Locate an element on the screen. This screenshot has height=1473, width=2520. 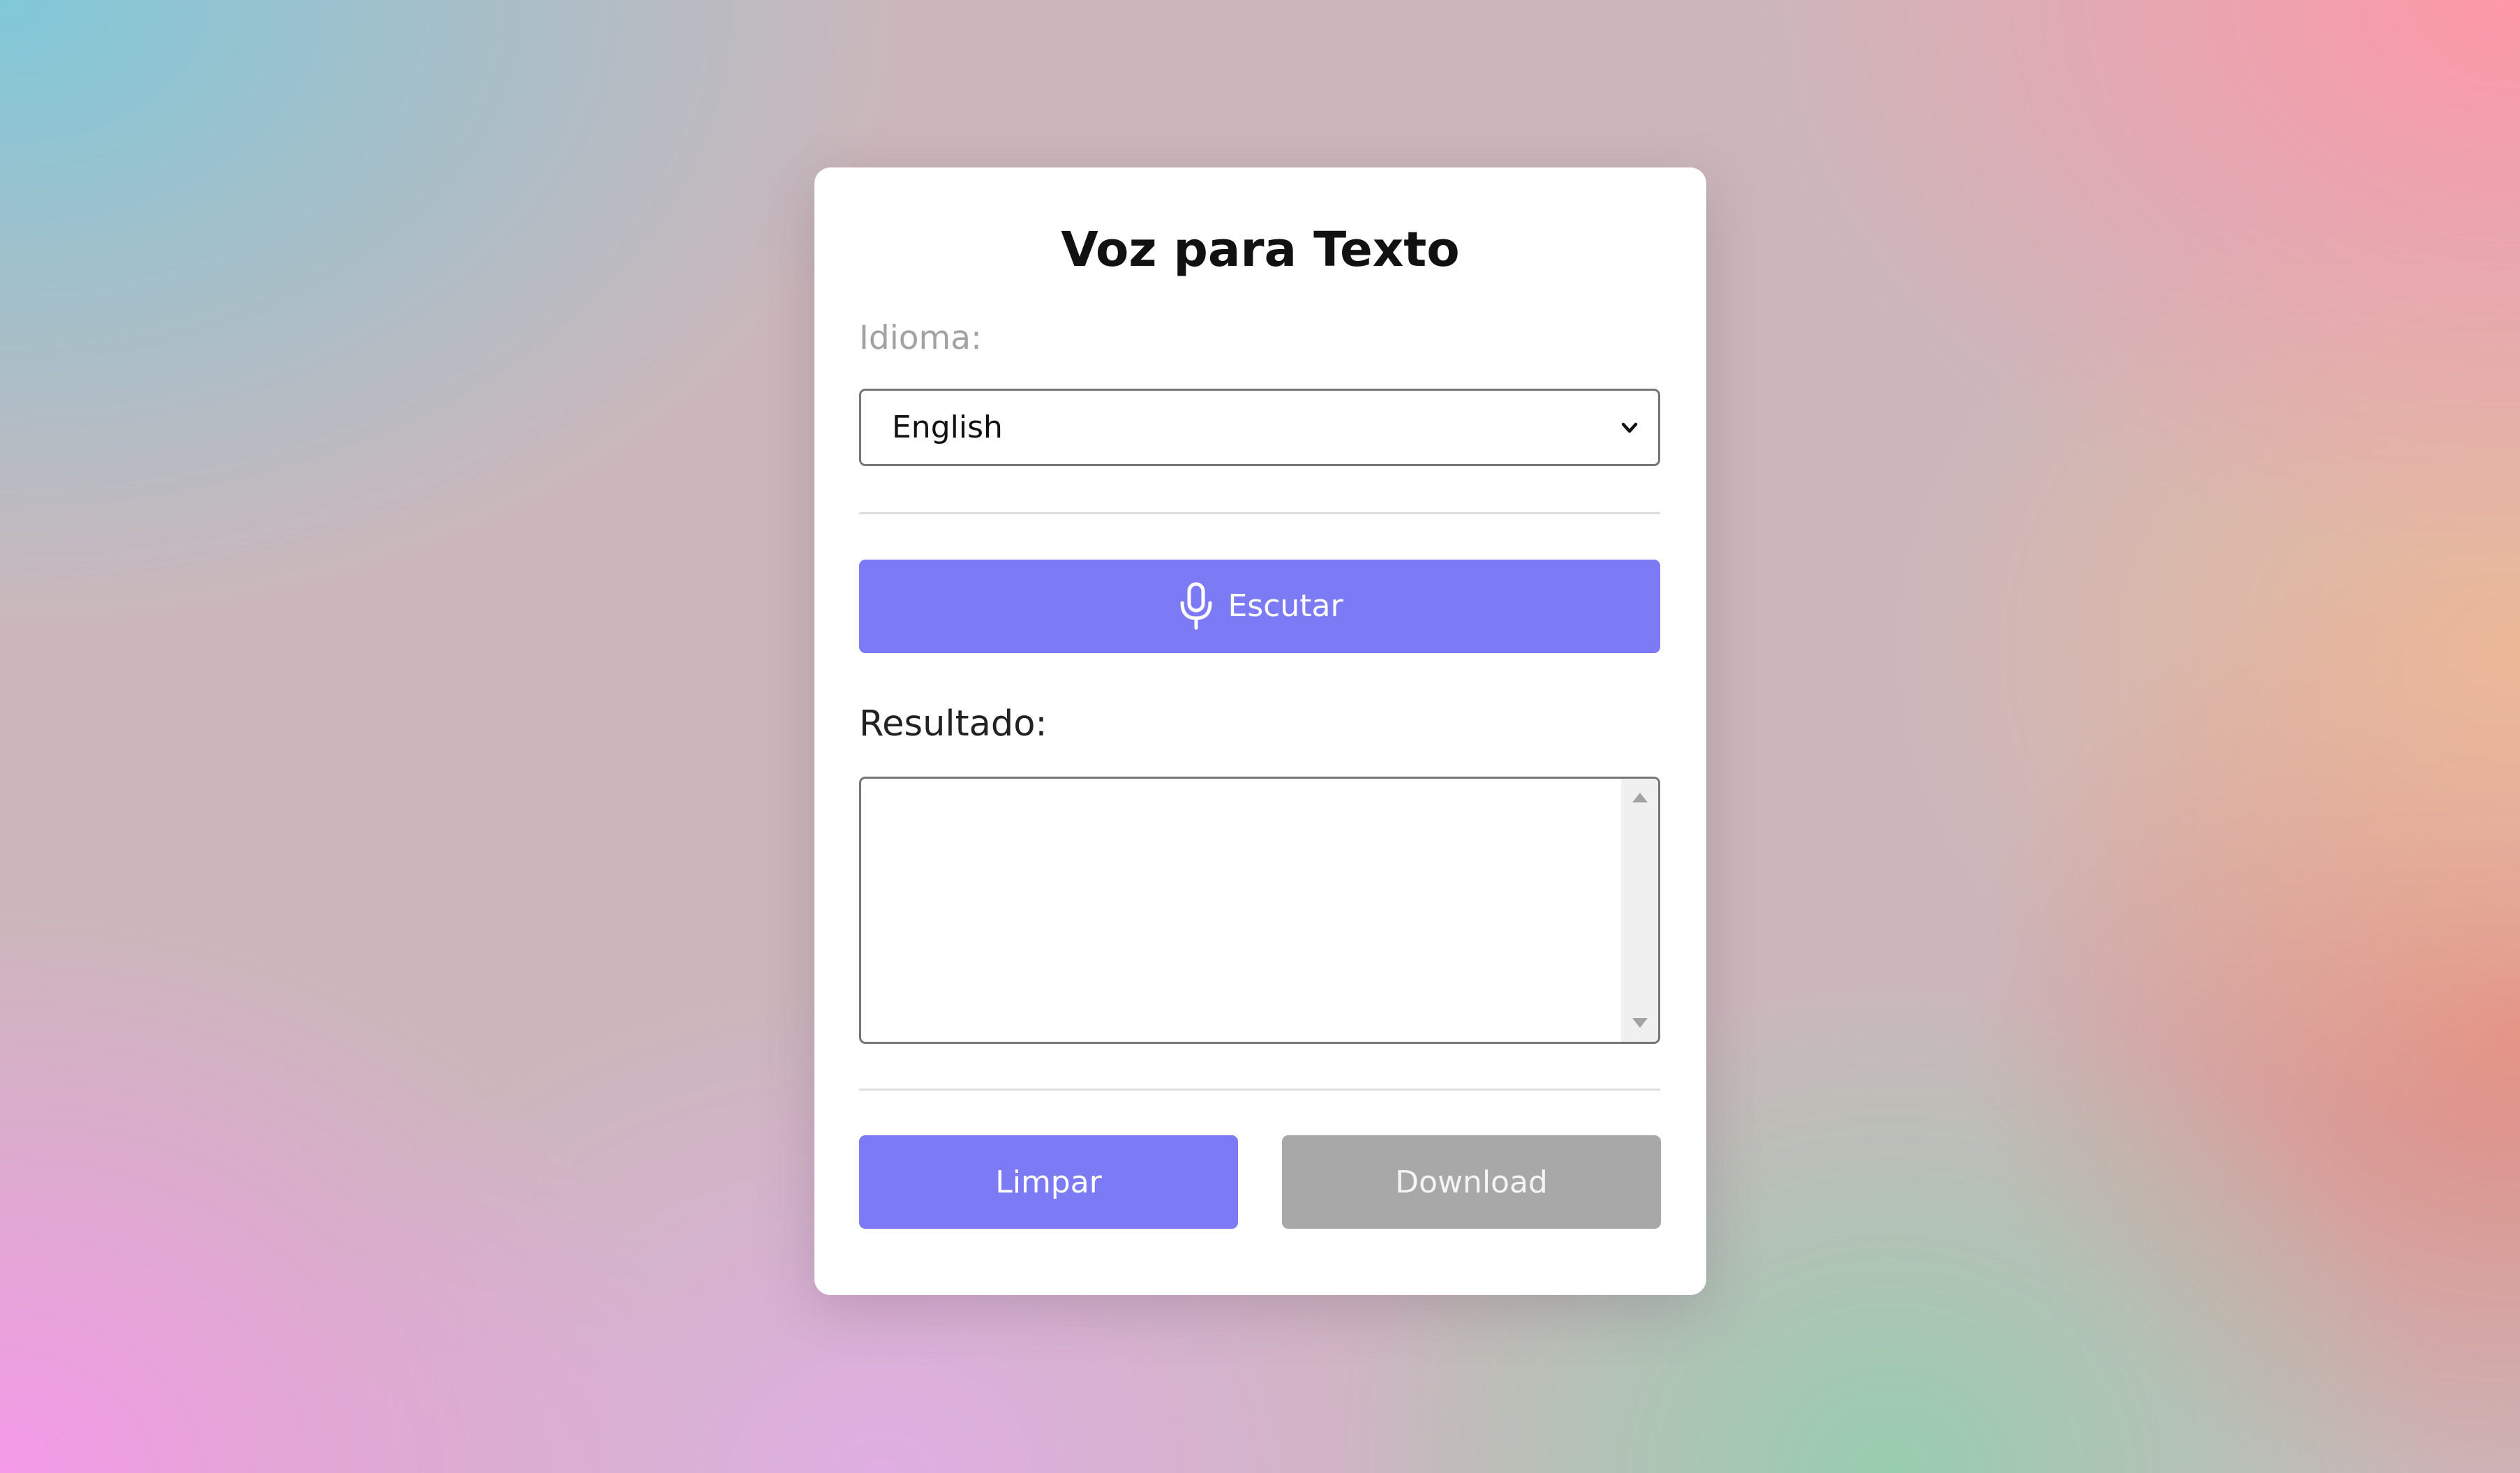
result-textarea is located at coordinates (1259, 911).